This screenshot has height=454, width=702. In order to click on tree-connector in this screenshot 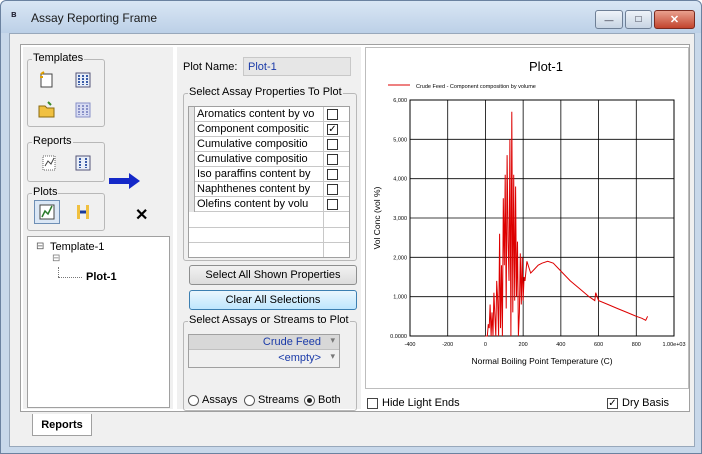, I will do `click(58, 272)`.